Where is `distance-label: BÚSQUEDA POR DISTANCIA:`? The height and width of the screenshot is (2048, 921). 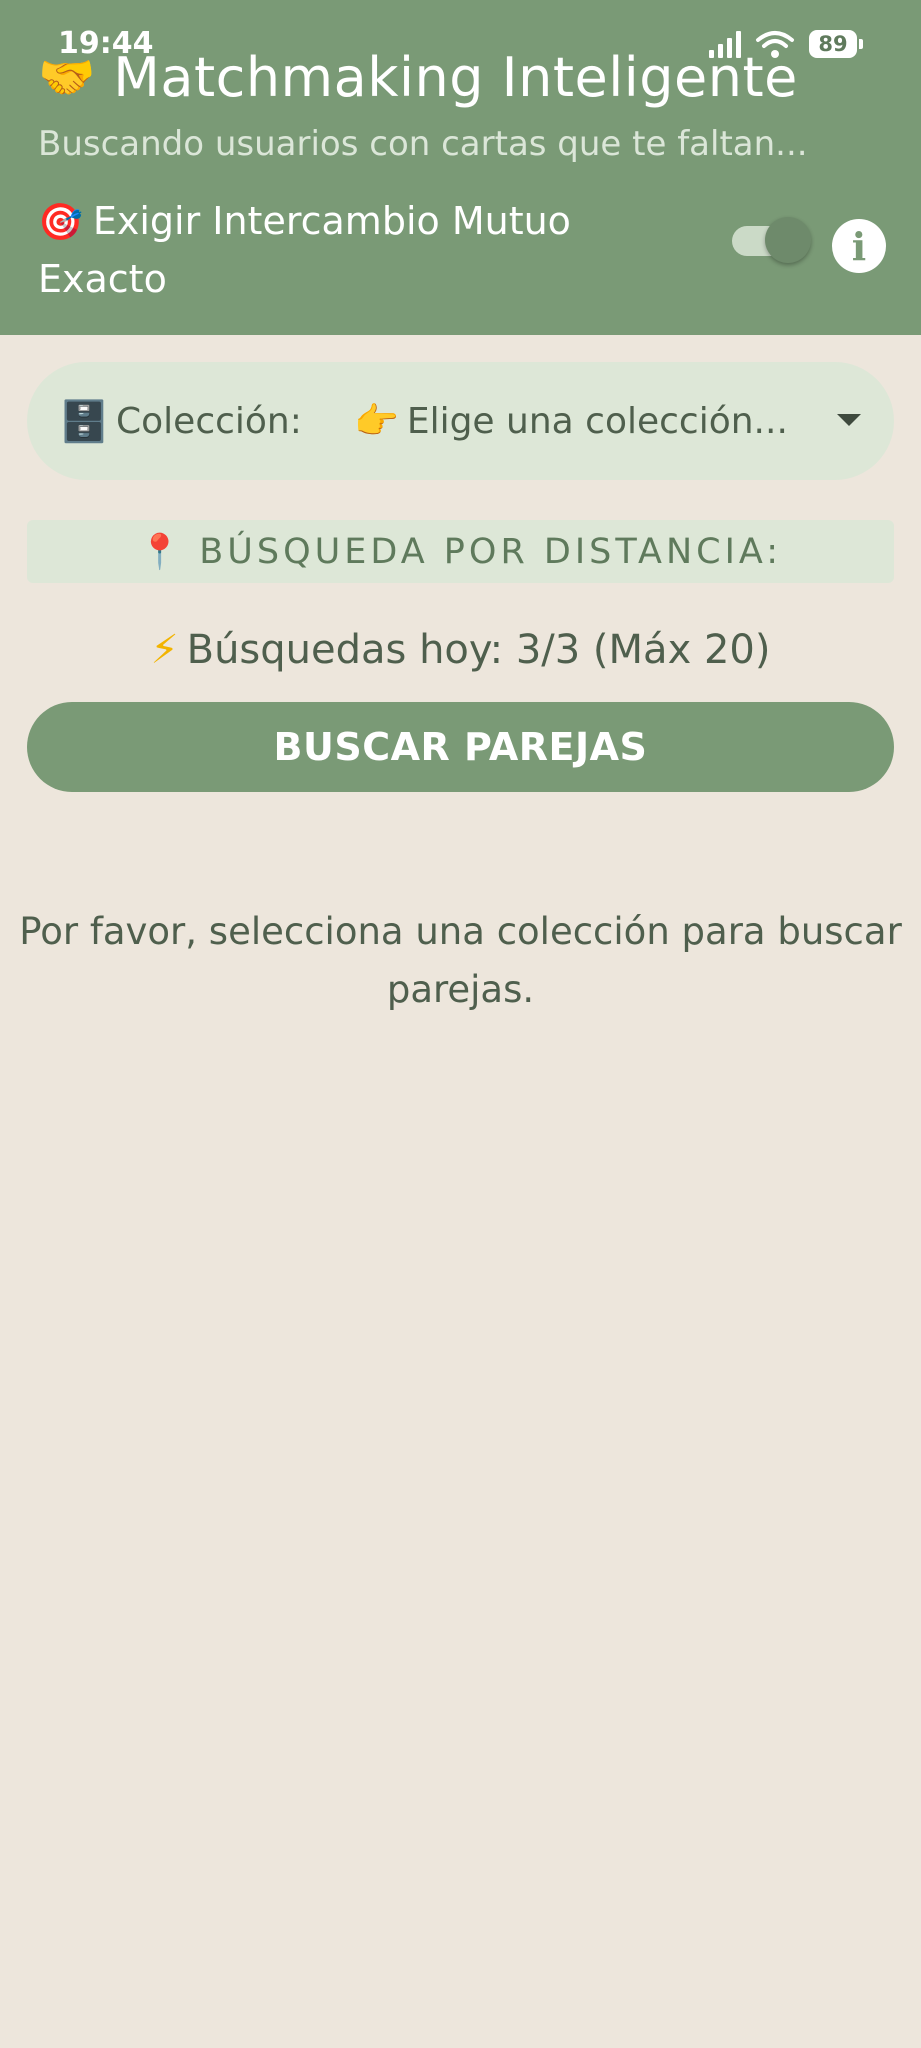 distance-label: BÚSQUEDA POR DISTANCIA: is located at coordinates (491, 551).